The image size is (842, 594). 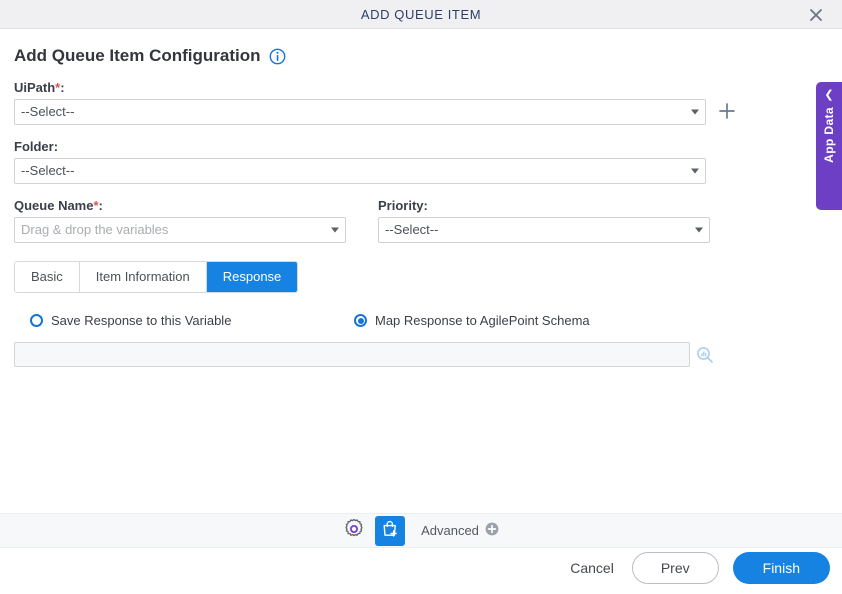 I want to click on priority-select: --Select--, so click(x=544, y=230).